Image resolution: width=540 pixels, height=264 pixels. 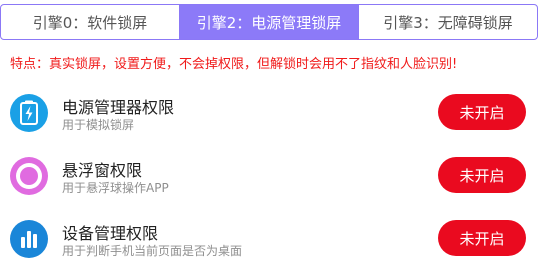 What do you see at coordinates (482, 238) in the screenshot?
I see `enable-device-admin-button: 未开启` at bounding box center [482, 238].